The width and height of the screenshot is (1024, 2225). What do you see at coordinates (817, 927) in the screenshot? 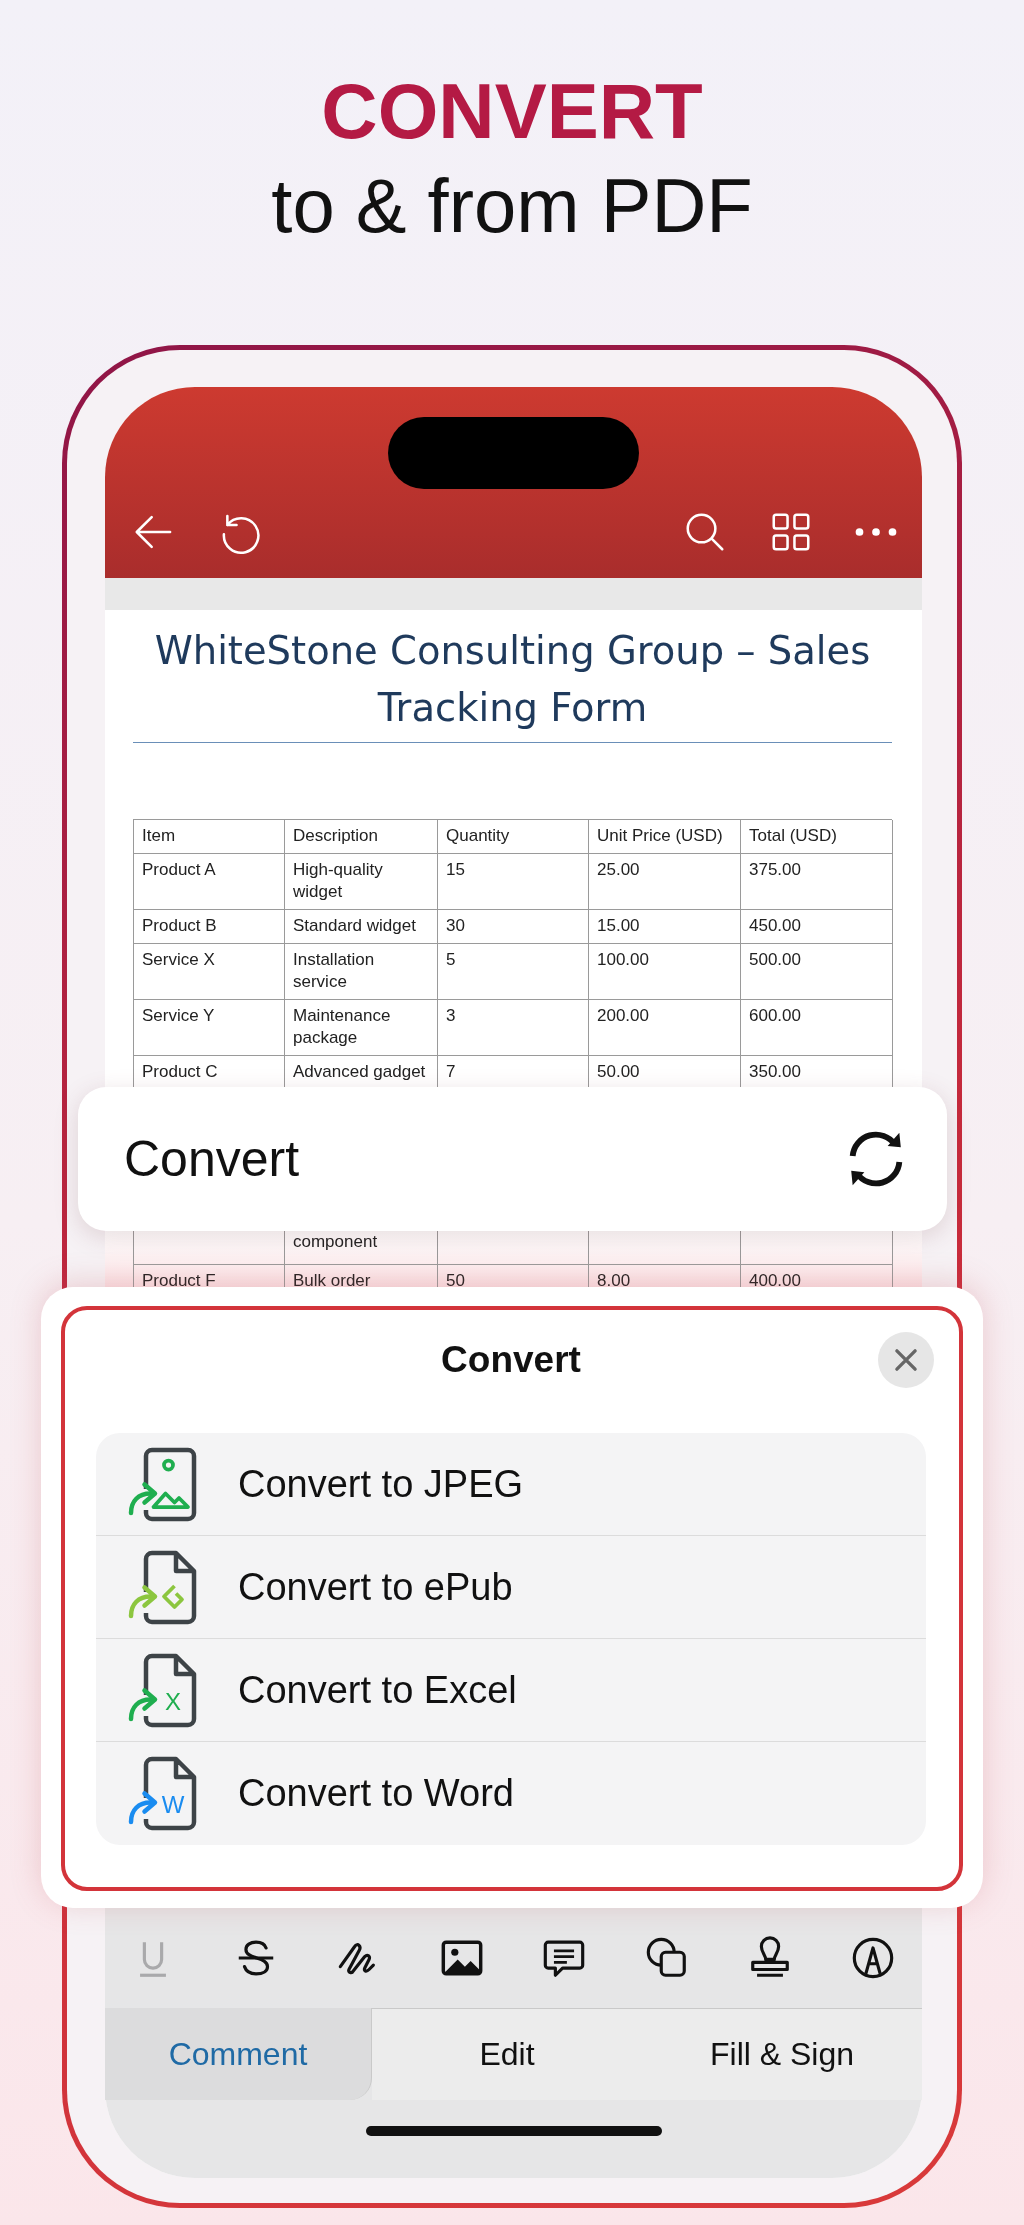
I see `table-cell: 450.00` at bounding box center [817, 927].